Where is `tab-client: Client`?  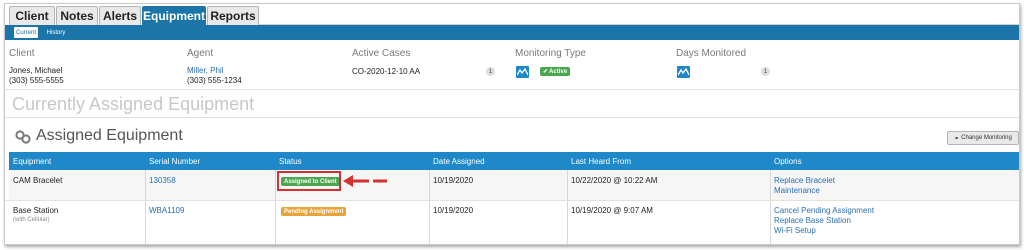 tab-client: Client is located at coordinates (32, 15).